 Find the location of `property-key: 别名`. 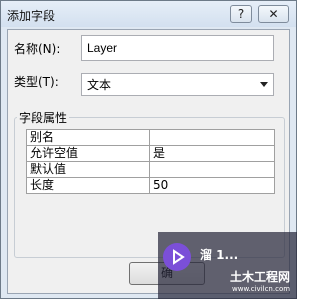

property-key: 别名 is located at coordinates (88, 137).